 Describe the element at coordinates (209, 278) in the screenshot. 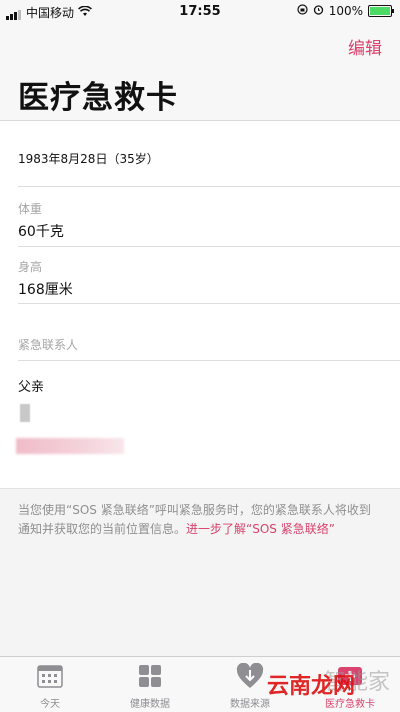

I see `height-field: 身高 168厘米` at that location.